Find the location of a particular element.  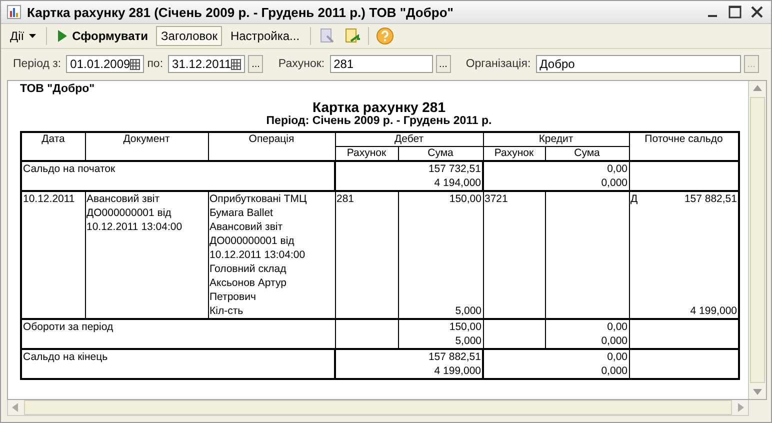

table-cell: 157 882,51 is located at coordinates (710, 199).